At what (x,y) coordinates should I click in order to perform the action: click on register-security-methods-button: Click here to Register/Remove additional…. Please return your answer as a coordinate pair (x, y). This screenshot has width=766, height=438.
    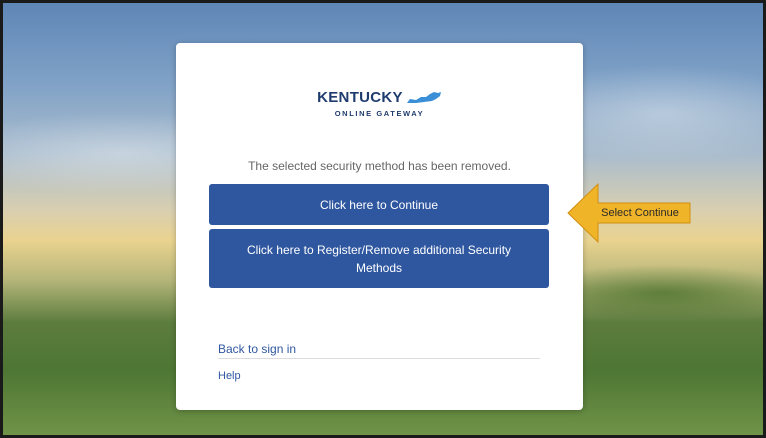
    Looking at the image, I should click on (379, 258).